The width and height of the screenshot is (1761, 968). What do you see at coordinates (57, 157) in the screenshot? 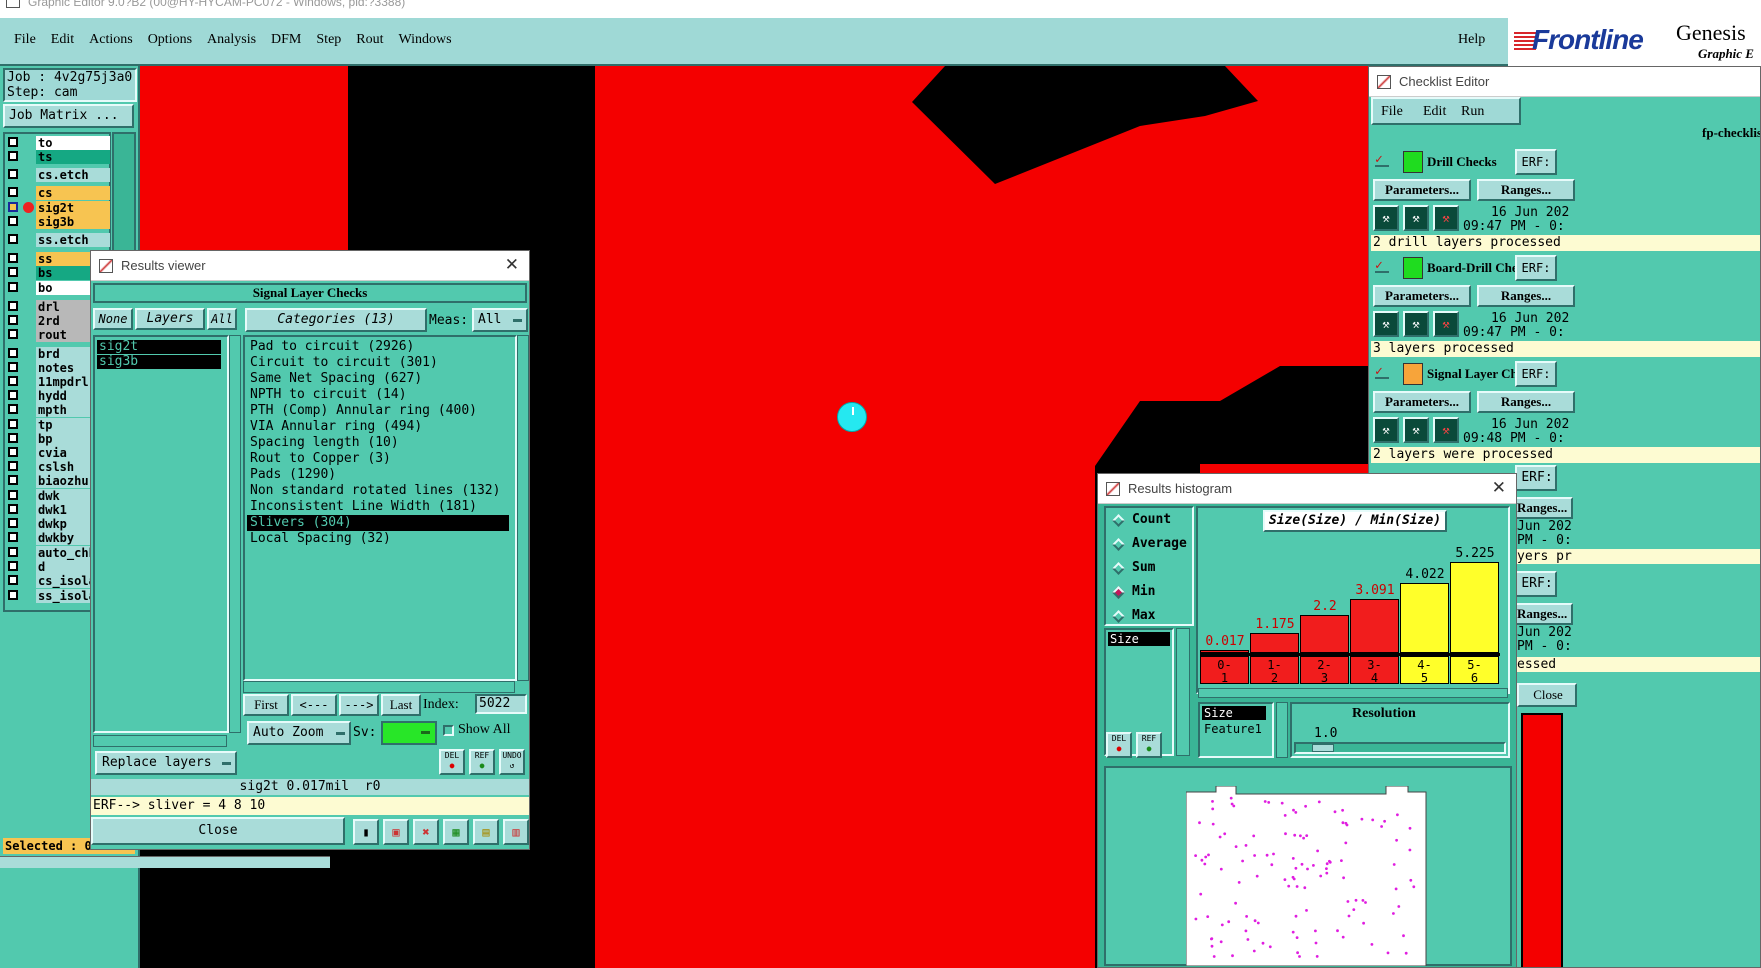
I see `layer-row: ts` at bounding box center [57, 157].